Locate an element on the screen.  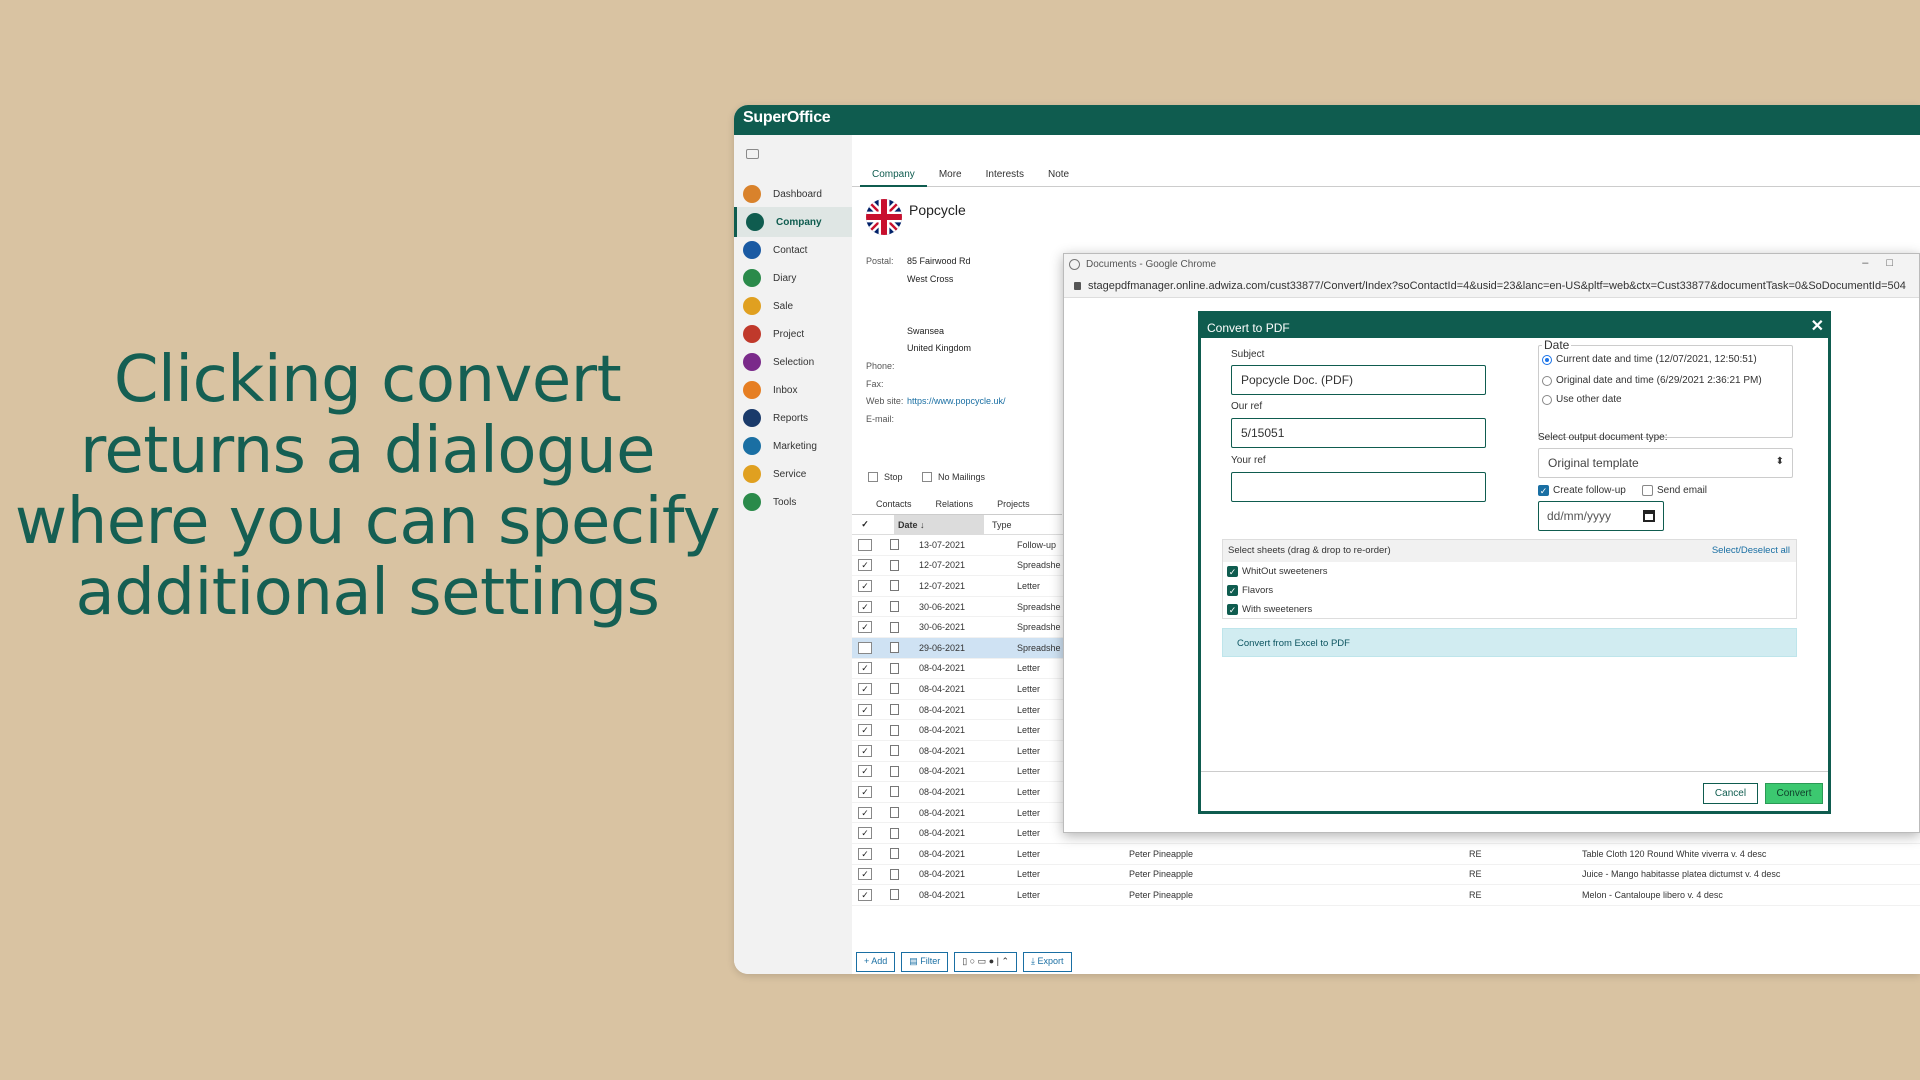
our-ref-input: 5/15051 is located at coordinates (1358, 433).